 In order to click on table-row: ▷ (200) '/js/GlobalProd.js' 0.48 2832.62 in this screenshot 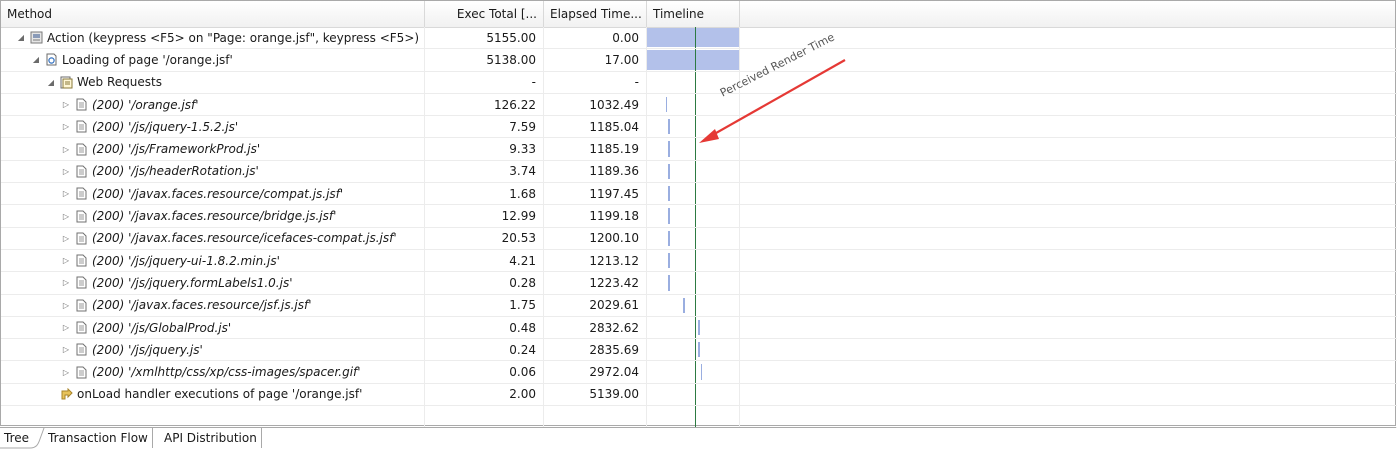, I will do `click(699, 328)`.